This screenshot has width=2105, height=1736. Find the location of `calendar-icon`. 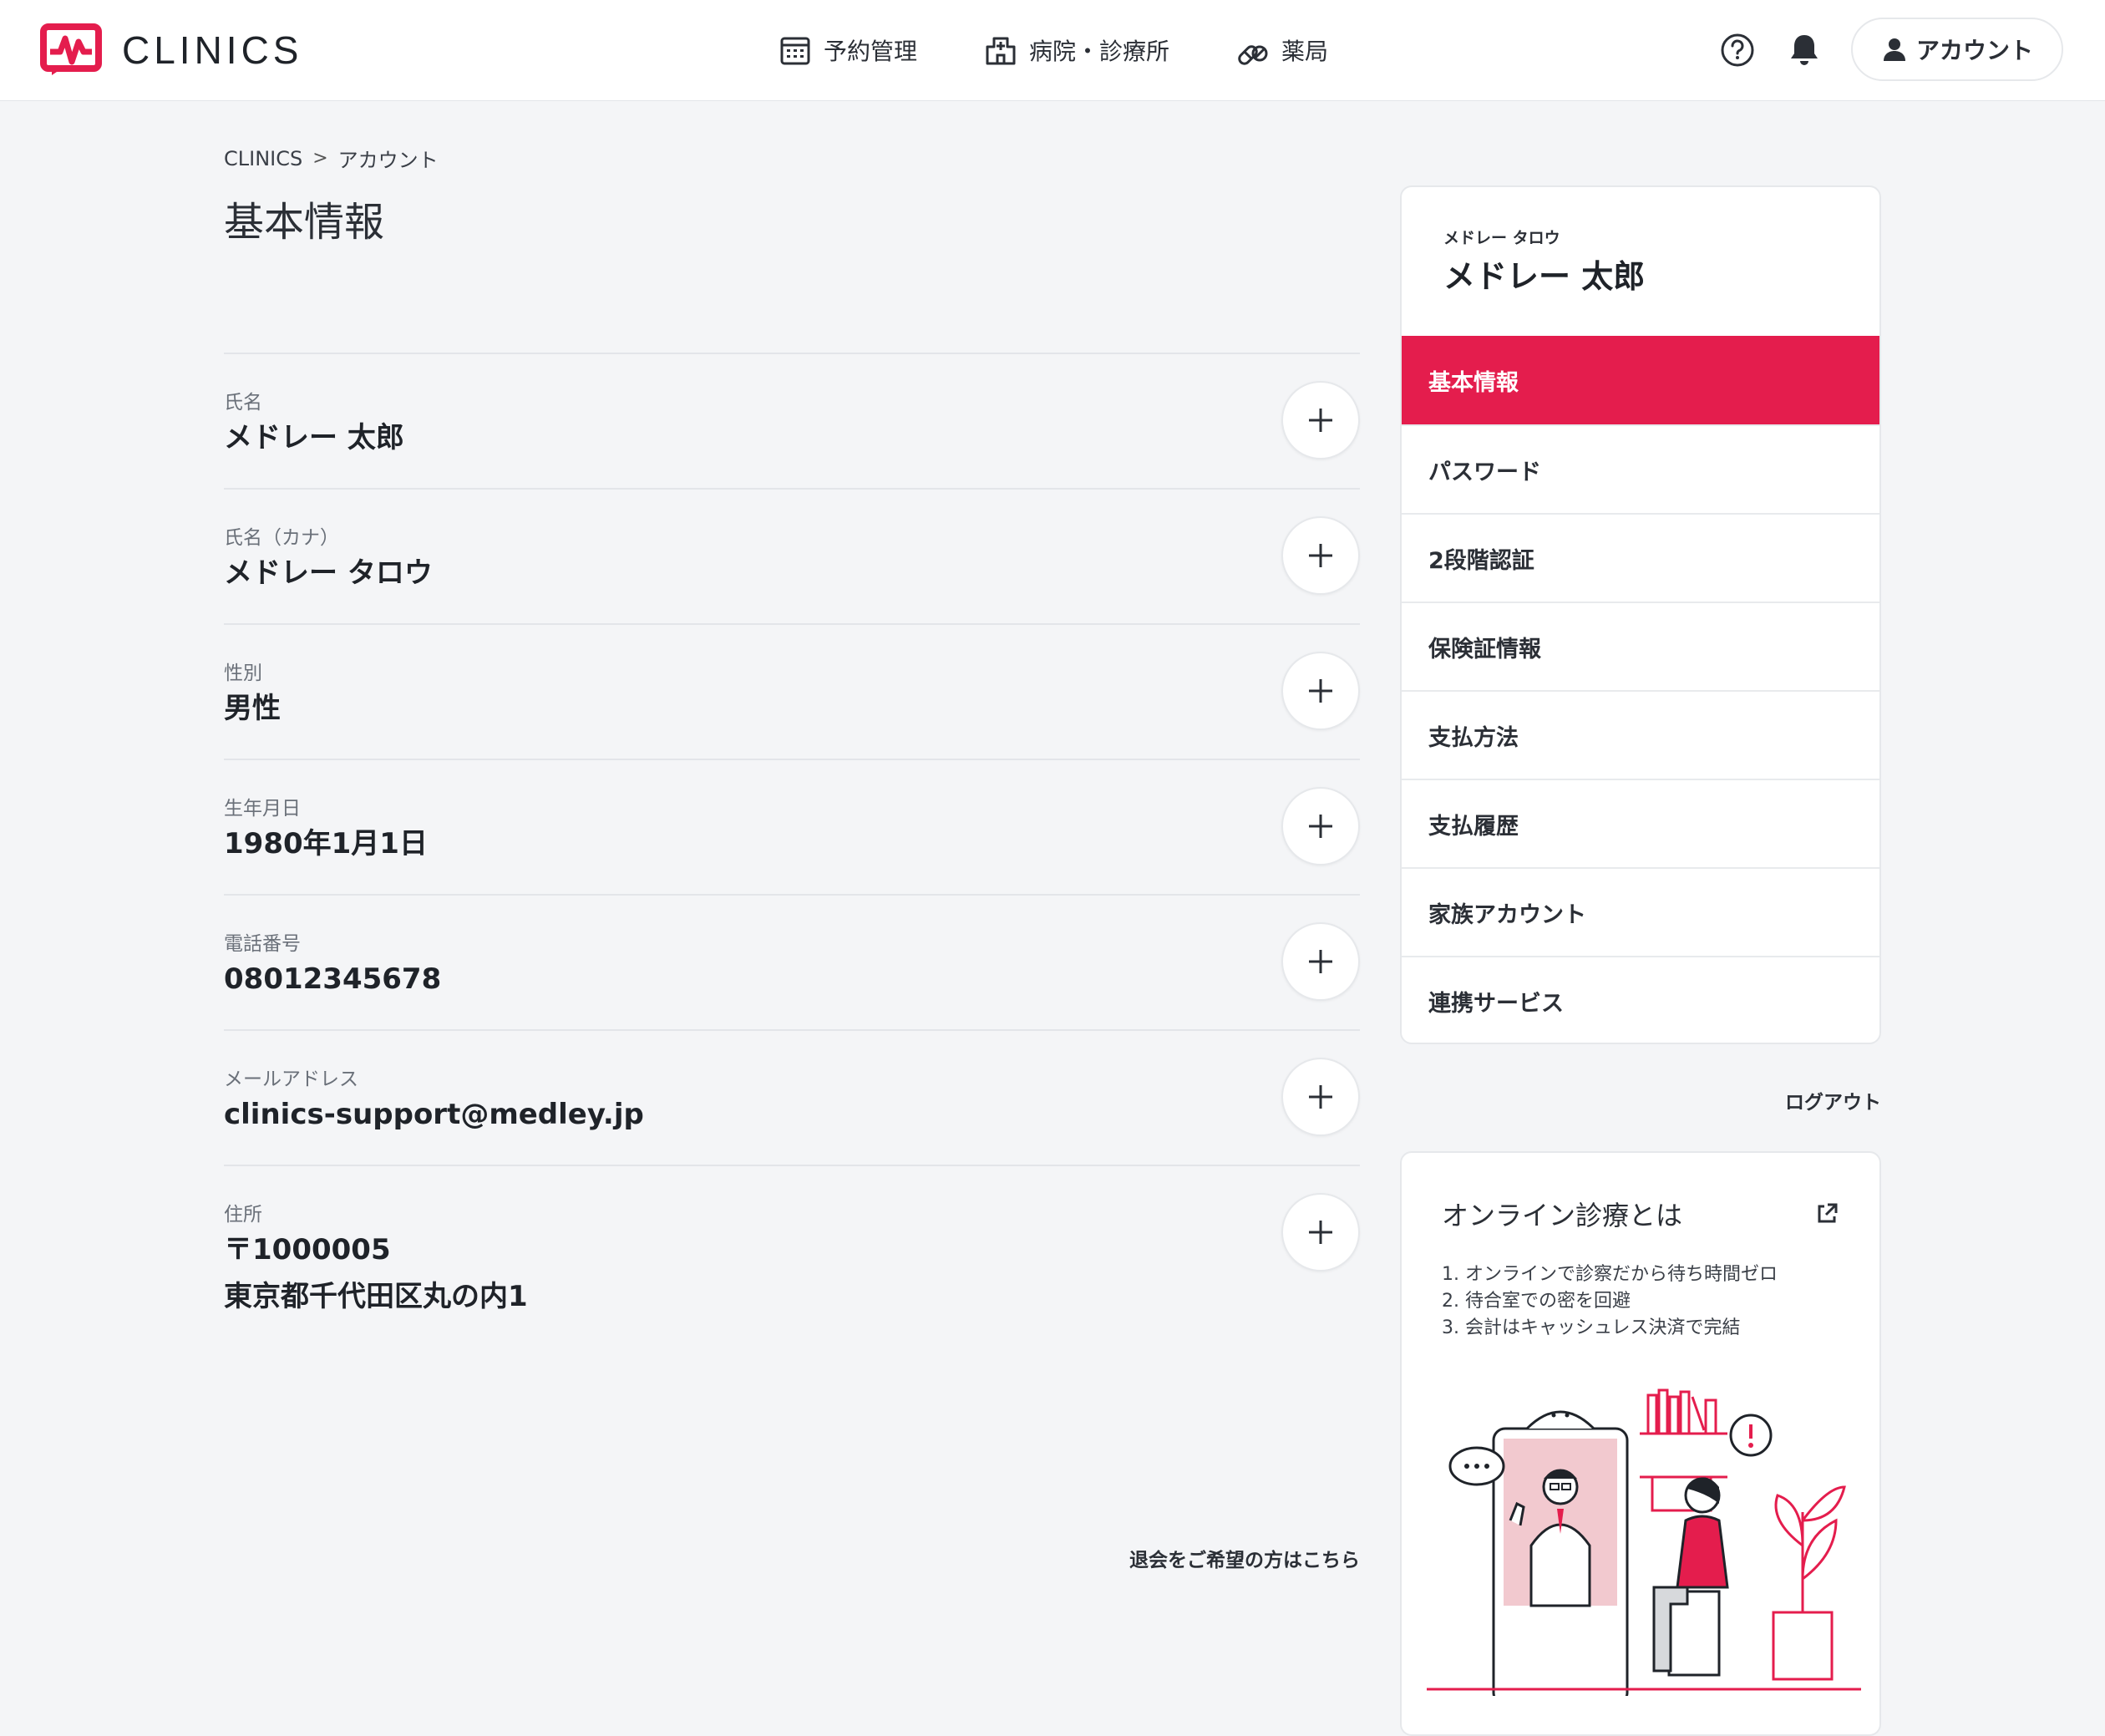

calendar-icon is located at coordinates (795, 51).